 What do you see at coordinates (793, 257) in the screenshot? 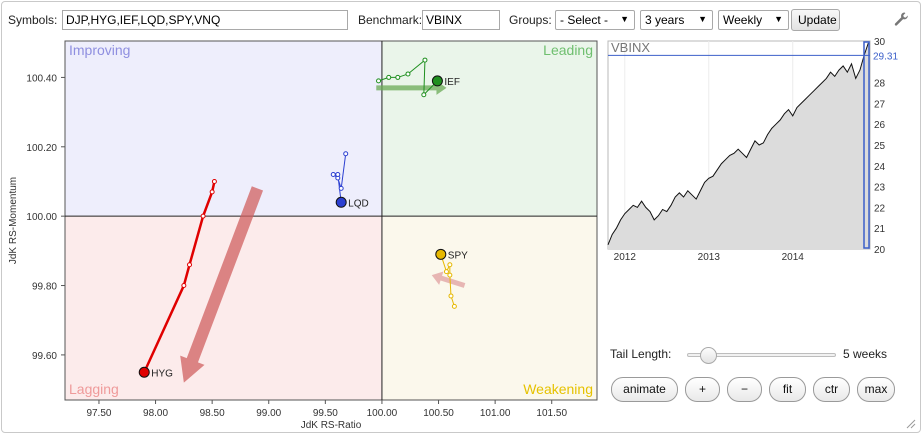
I see `benchmark-x-tick-label: 2014` at bounding box center [793, 257].